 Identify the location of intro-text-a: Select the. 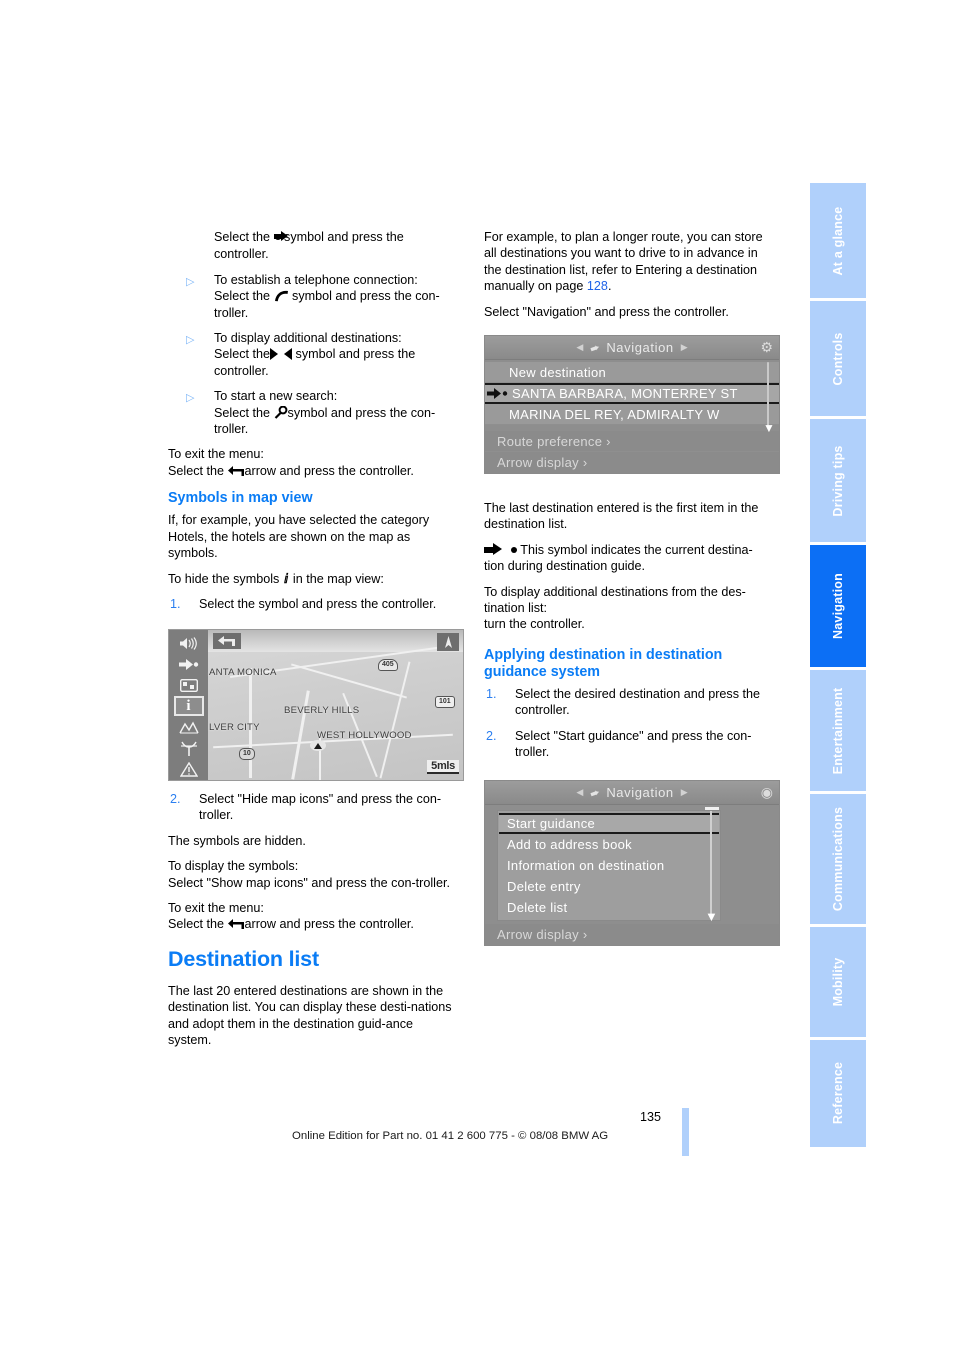
(242, 237).